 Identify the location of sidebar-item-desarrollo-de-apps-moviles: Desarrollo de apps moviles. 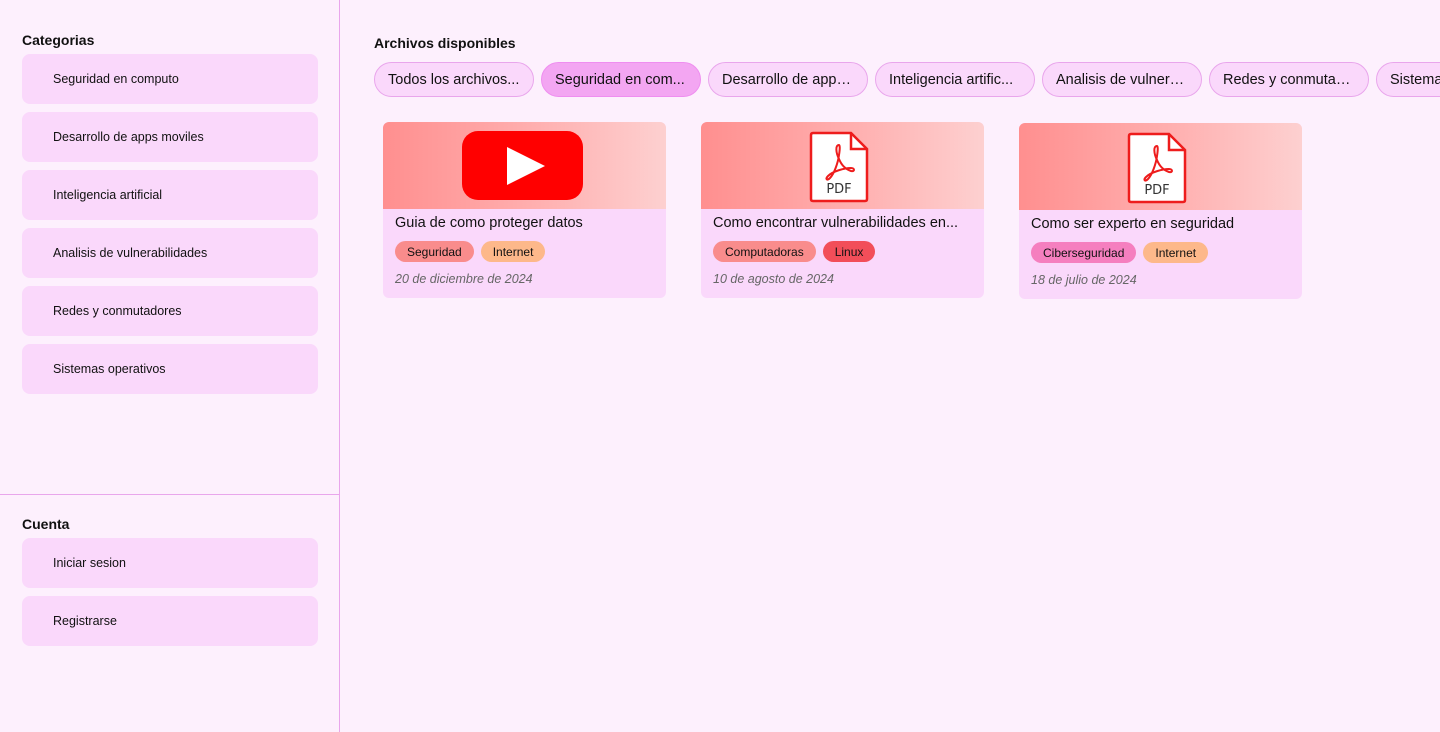
(170, 137).